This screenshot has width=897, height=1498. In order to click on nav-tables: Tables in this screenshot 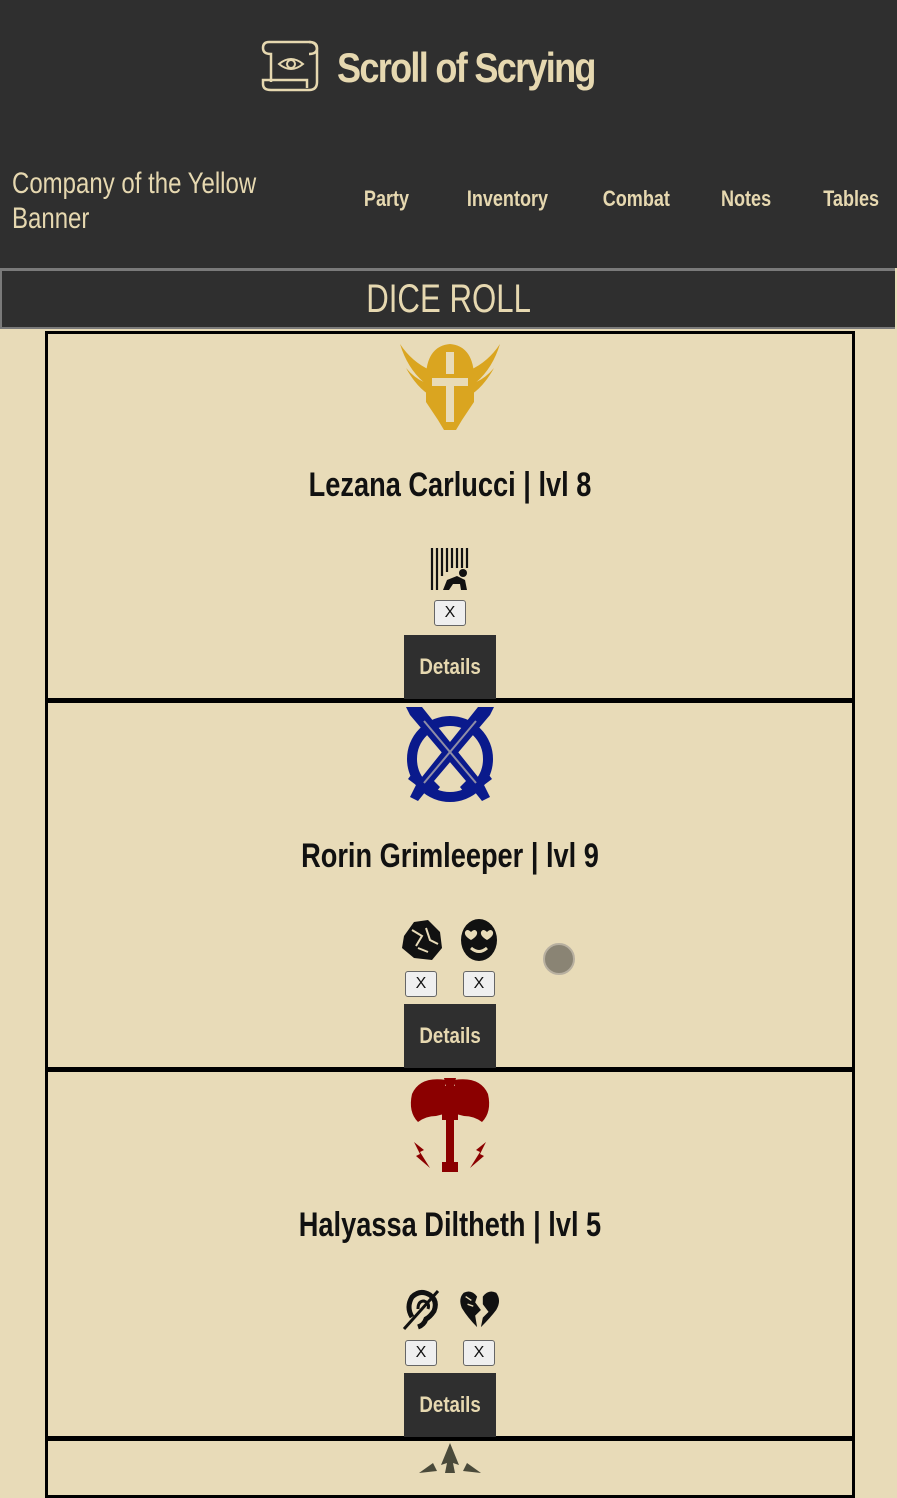, I will do `click(851, 199)`.